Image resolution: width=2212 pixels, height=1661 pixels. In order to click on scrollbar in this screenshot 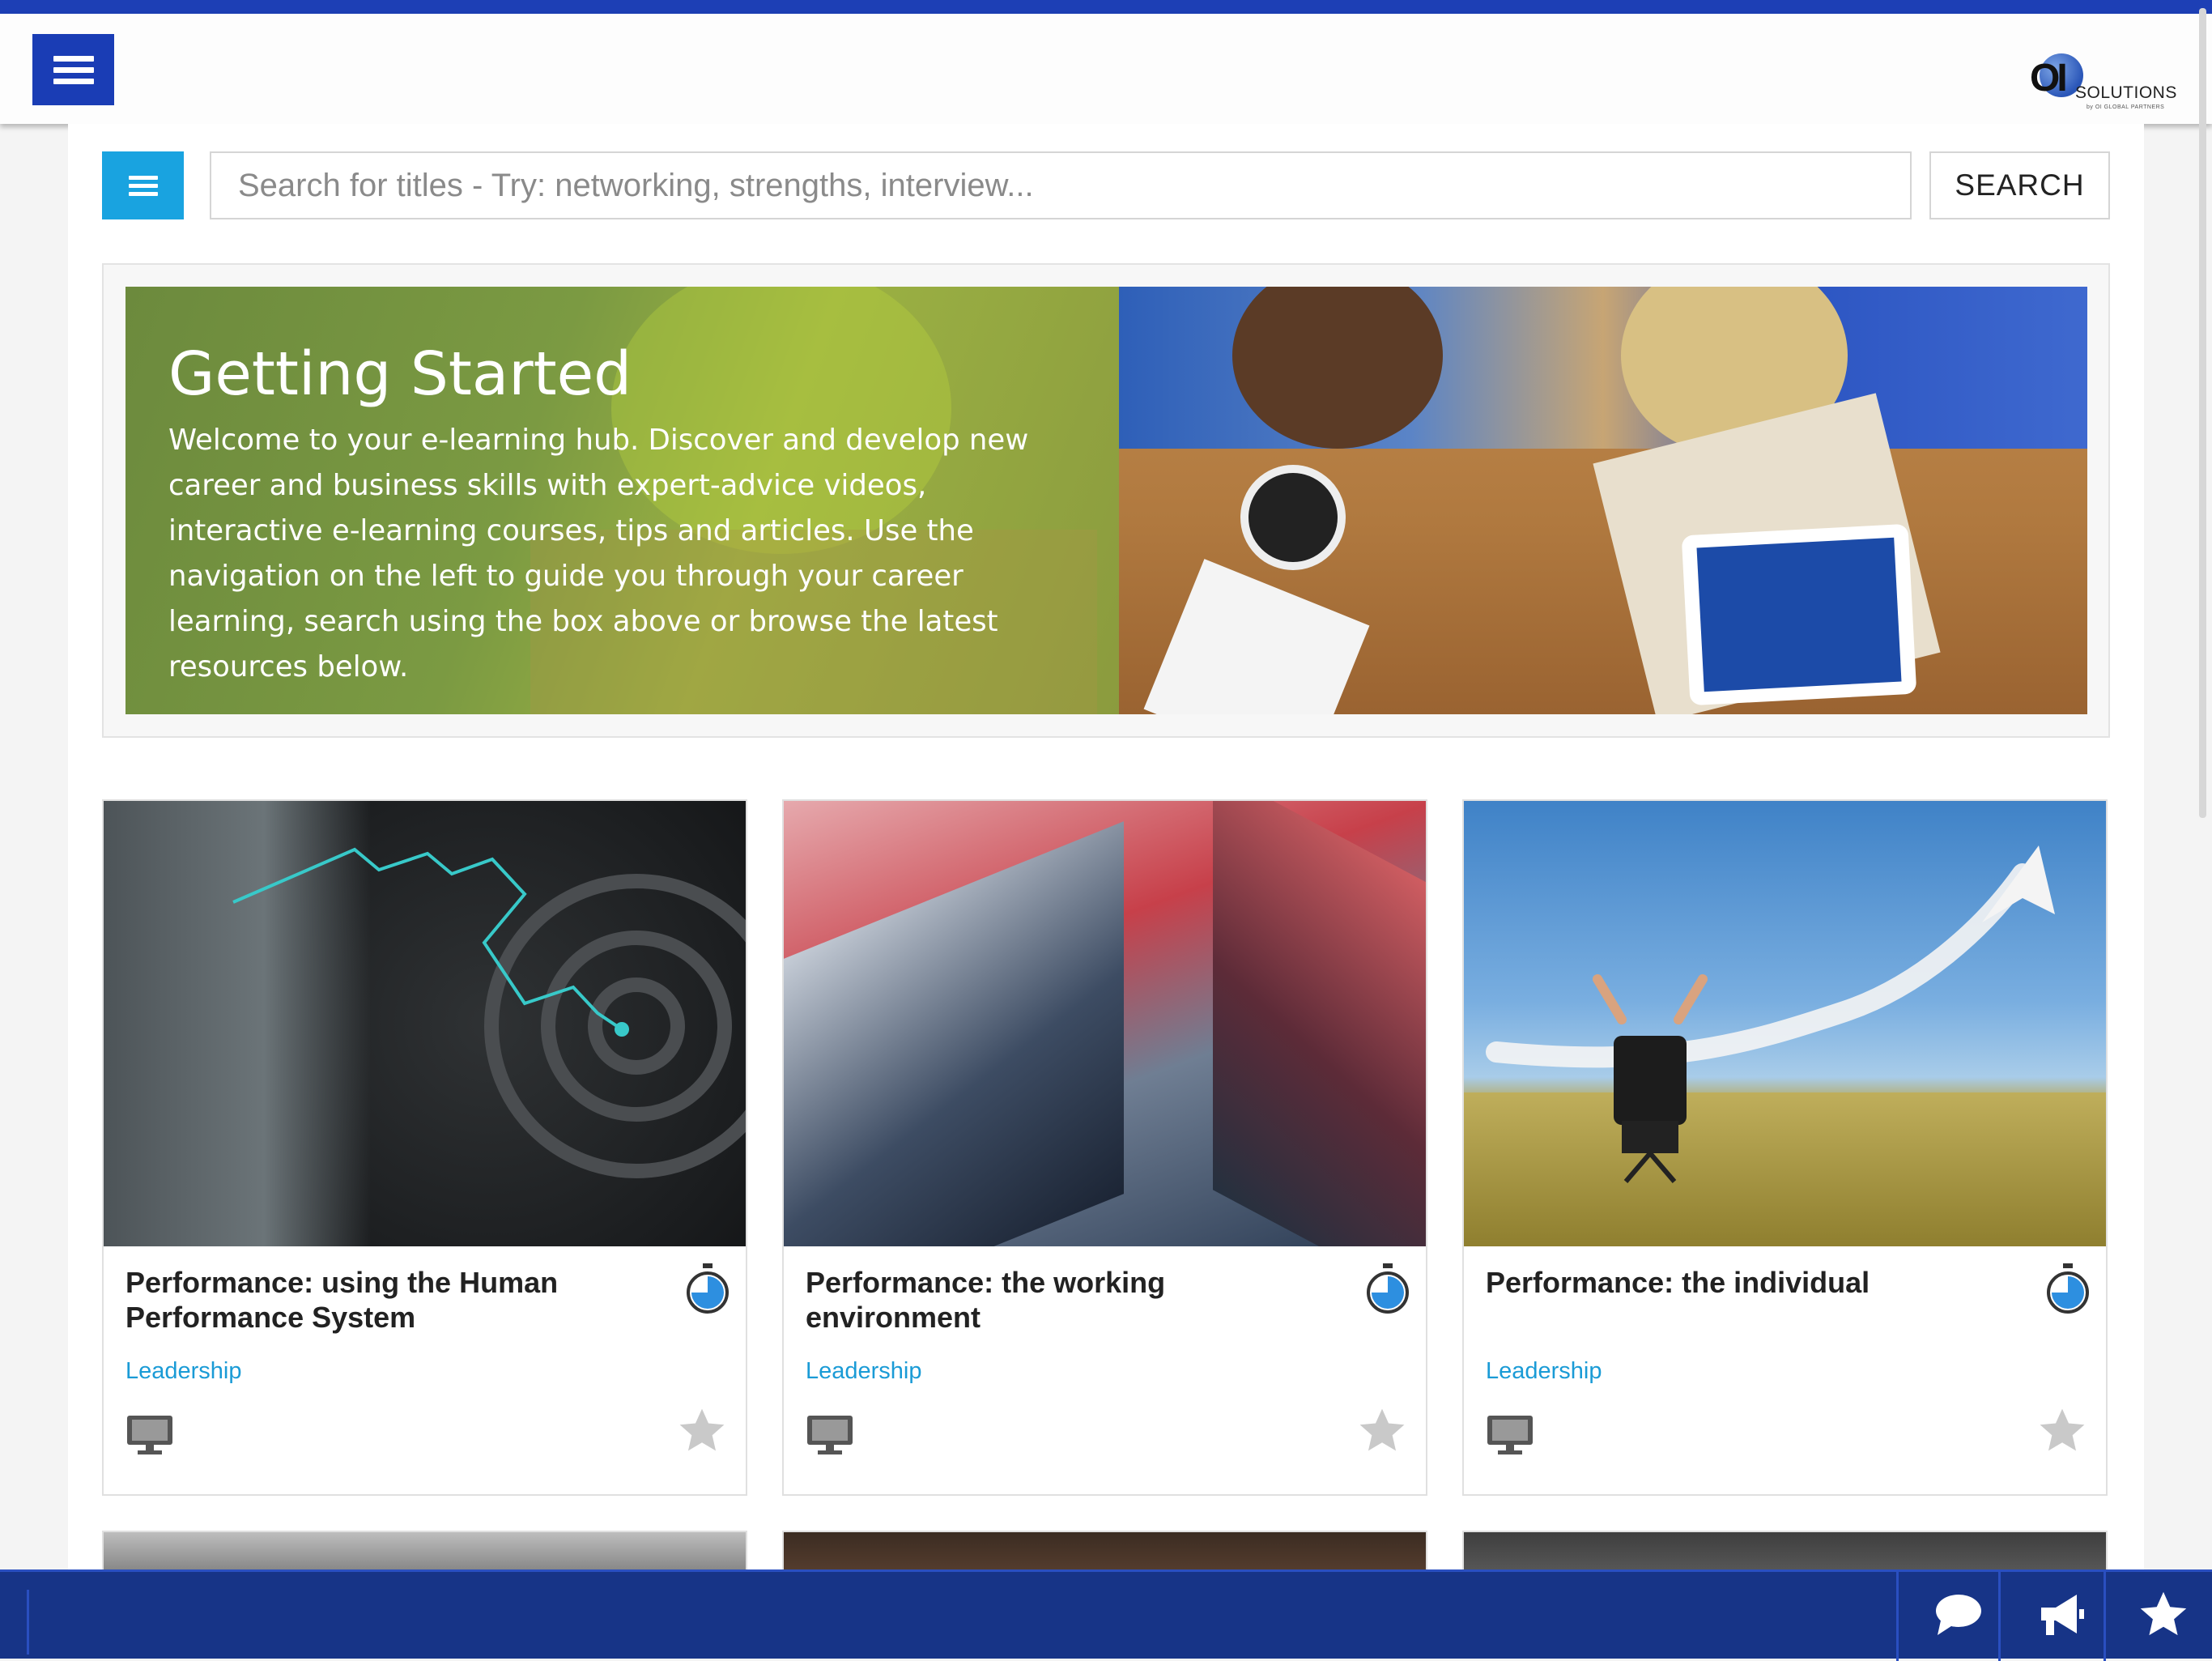, I will do `click(2202, 413)`.